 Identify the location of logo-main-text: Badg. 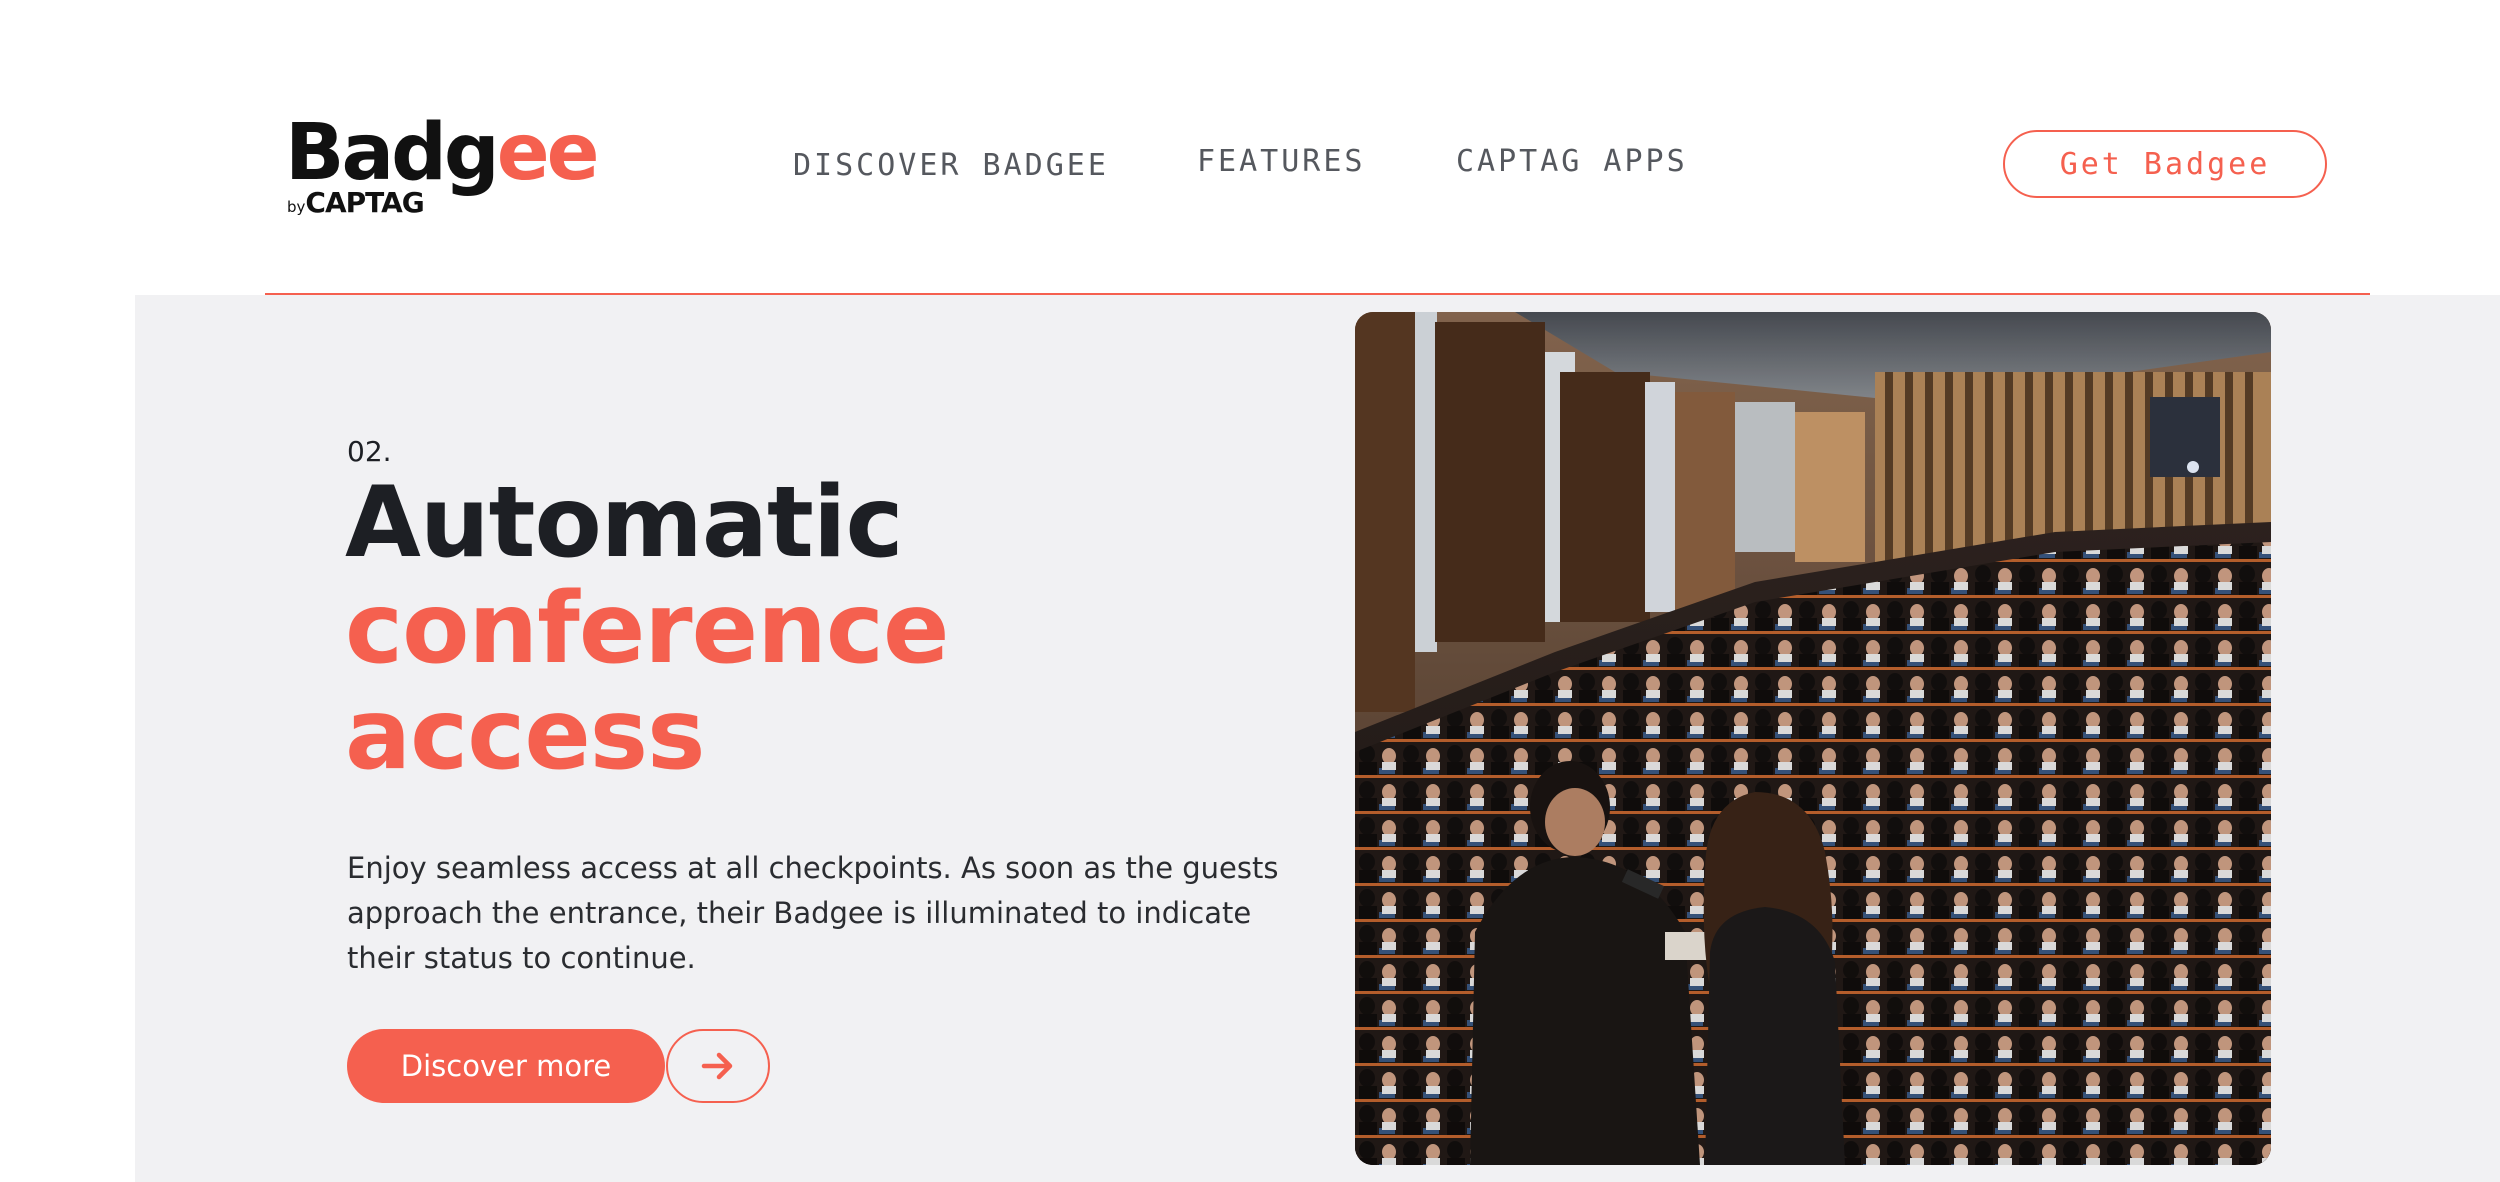
(392, 153).